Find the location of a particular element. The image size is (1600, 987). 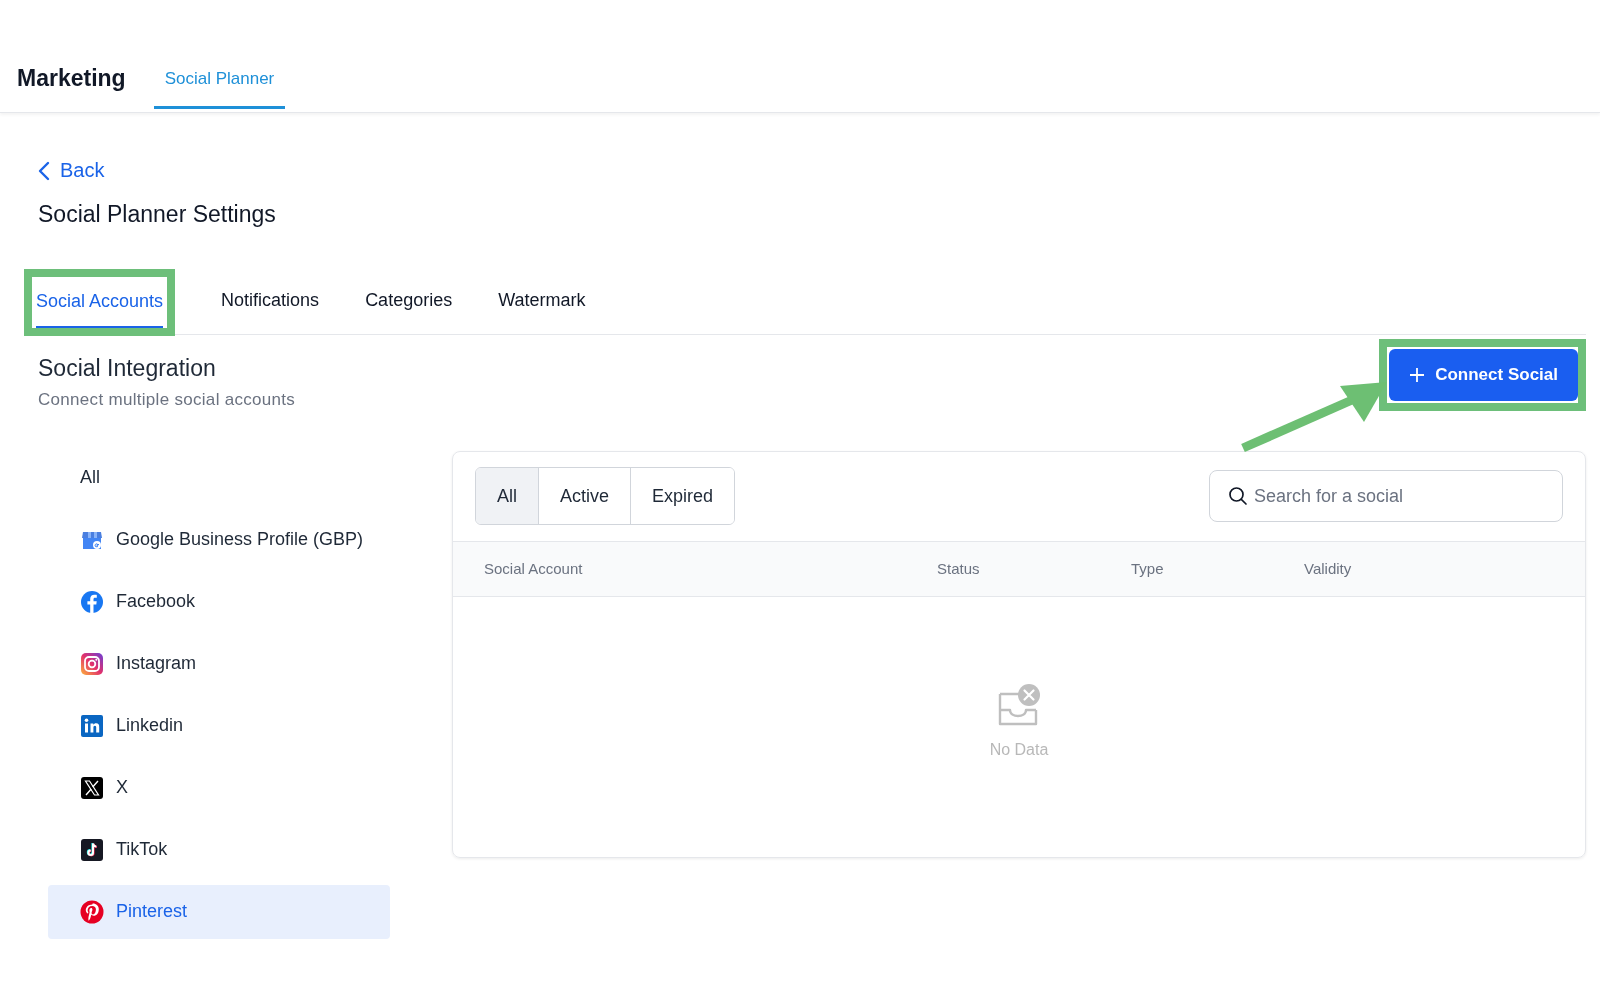

platform-item: Facebook is located at coordinates (219, 601).